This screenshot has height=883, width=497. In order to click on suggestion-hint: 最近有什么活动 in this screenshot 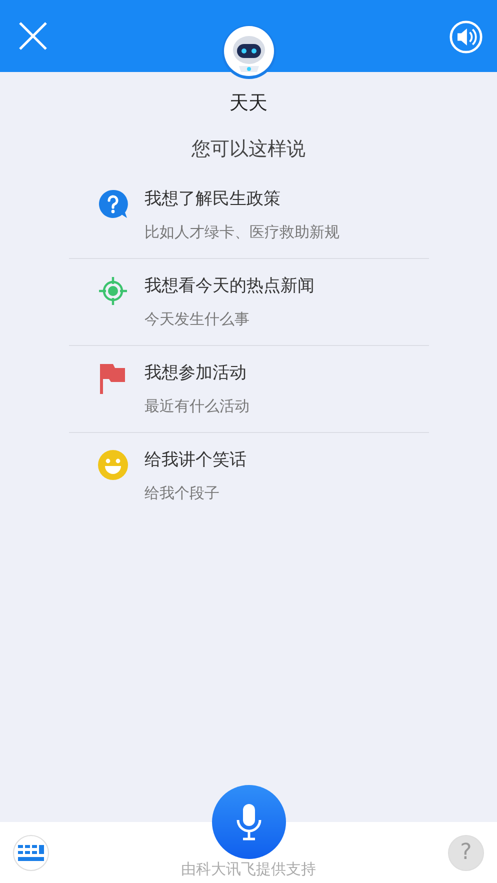, I will do `click(197, 406)`.